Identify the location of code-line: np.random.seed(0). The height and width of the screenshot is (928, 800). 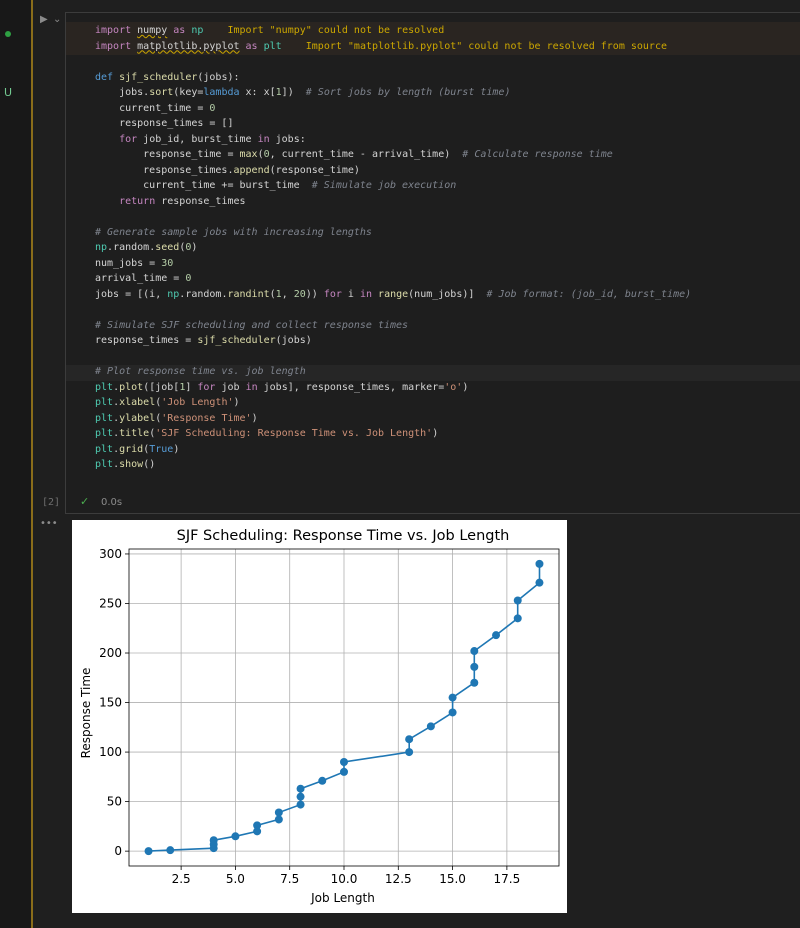
(393, 248).